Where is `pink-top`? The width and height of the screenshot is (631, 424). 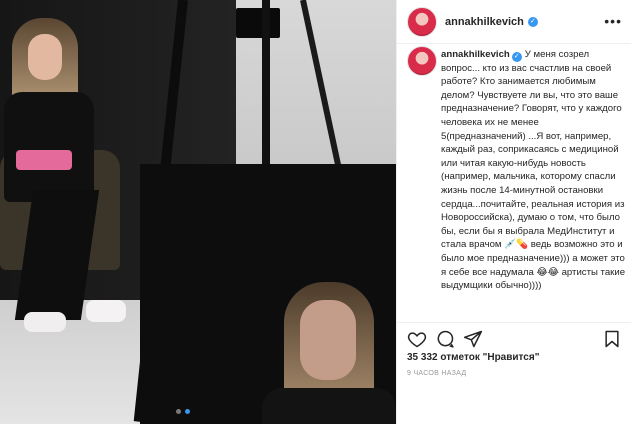 pink-top is located at coordinates (44, 160).